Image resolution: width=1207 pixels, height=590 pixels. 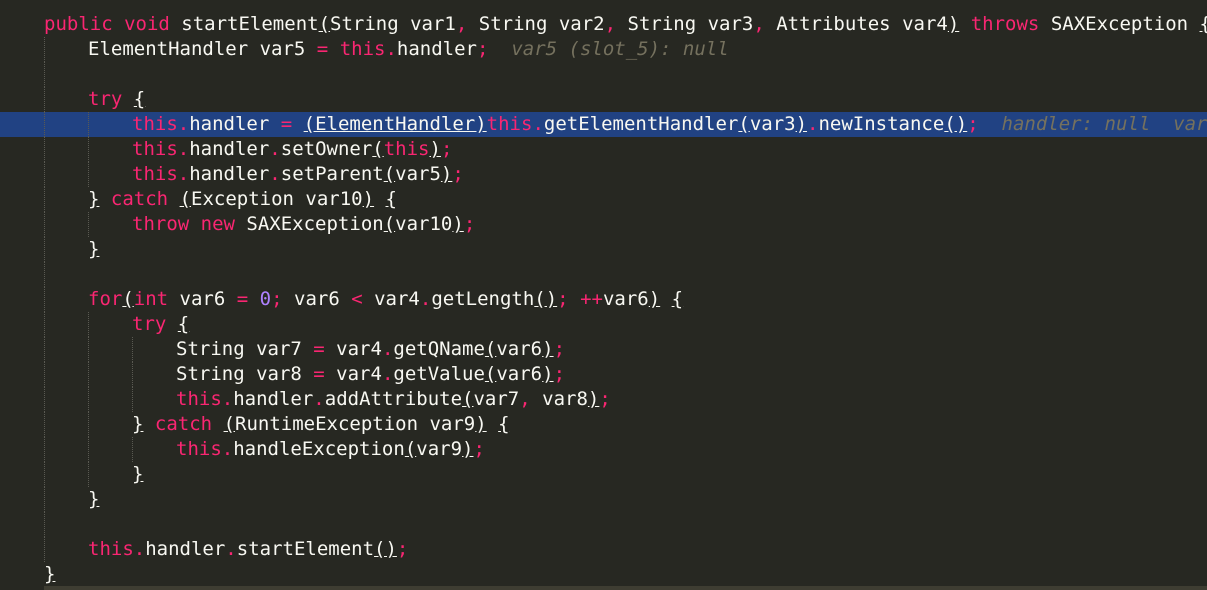 What do you see at coordinates (759, 24) in the screenshot?
I see `code-token: ,` at bounding box center [759, 24].